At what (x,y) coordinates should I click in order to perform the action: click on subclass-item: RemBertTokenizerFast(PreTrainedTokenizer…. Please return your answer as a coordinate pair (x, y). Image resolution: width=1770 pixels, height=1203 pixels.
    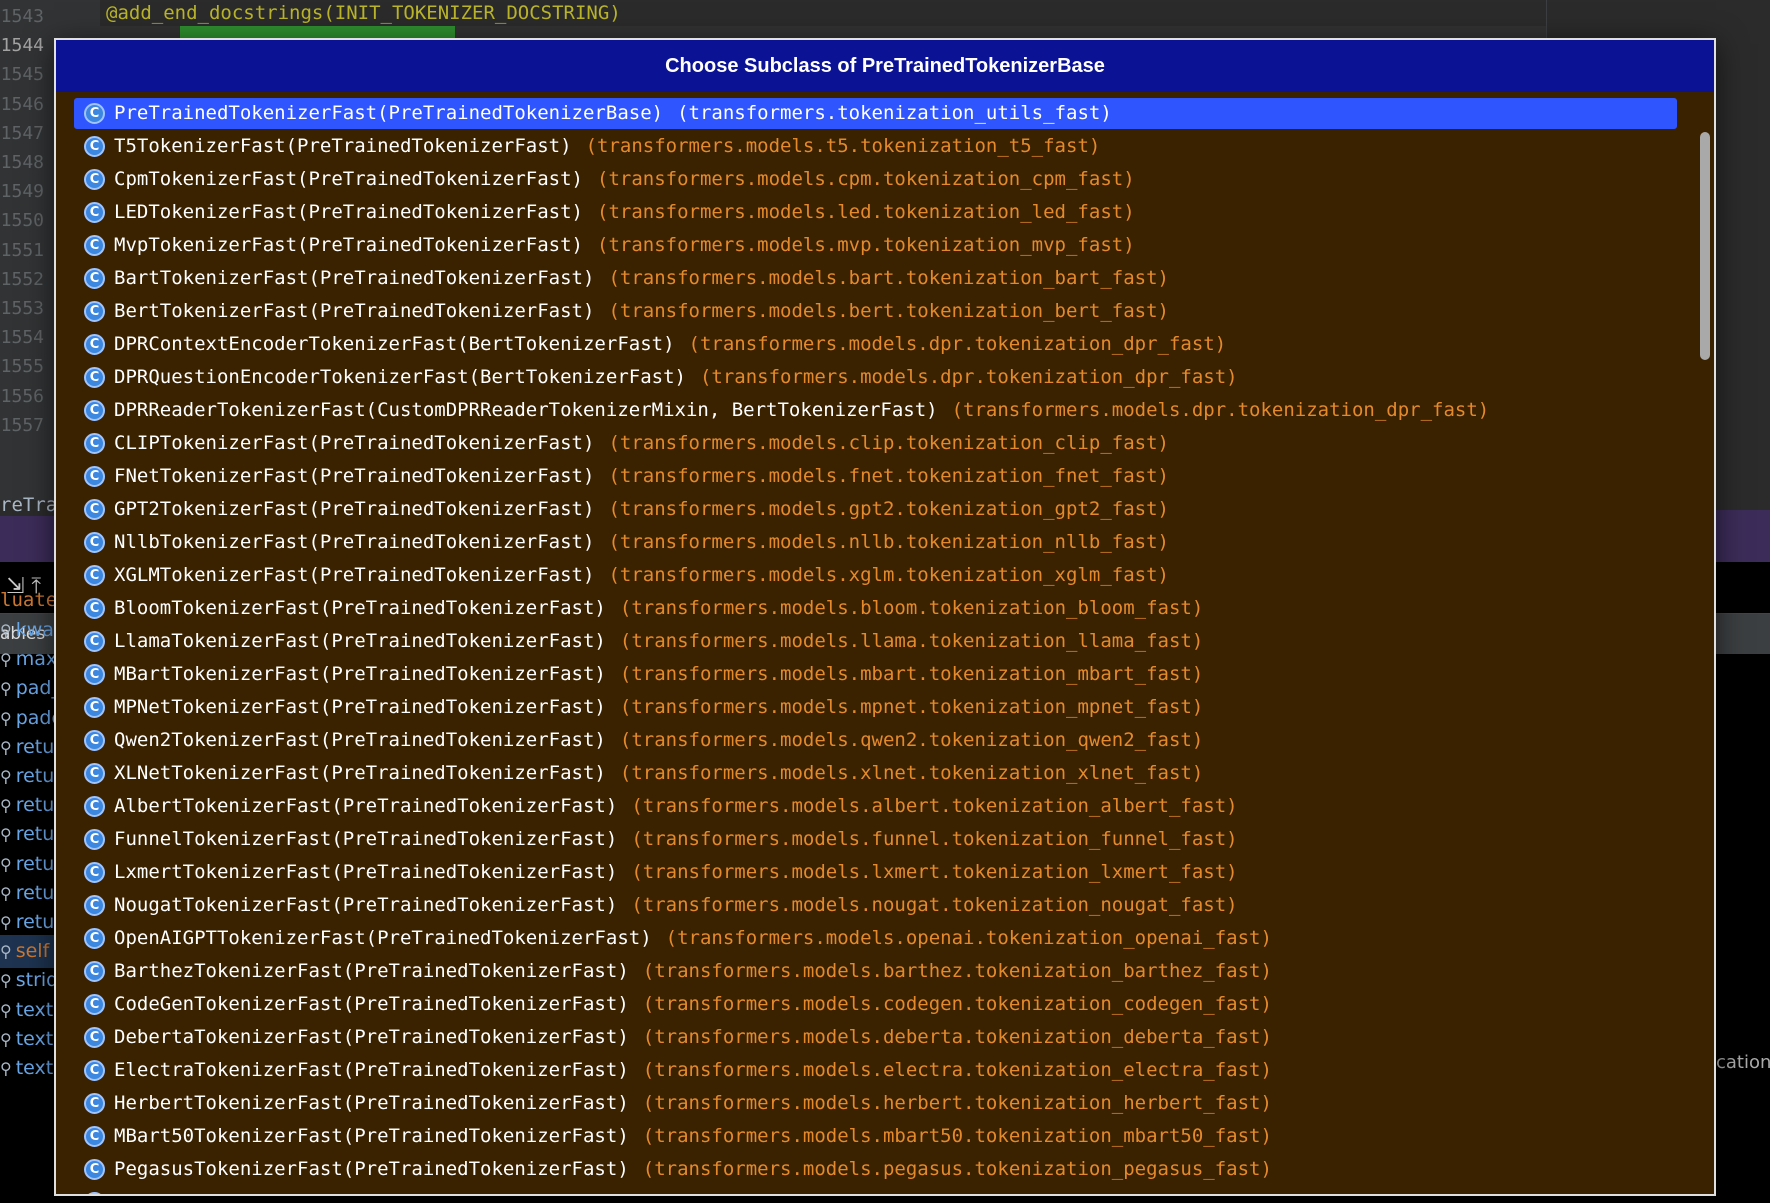
    Looking at the image, I should click on (874, 1190).